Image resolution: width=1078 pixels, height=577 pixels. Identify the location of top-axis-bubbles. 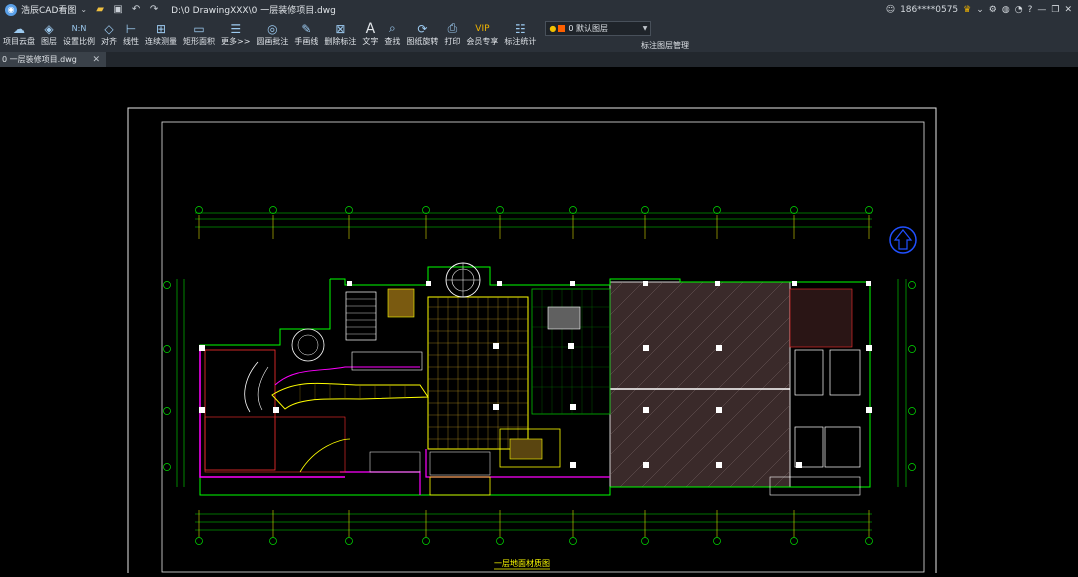
(534, 210).